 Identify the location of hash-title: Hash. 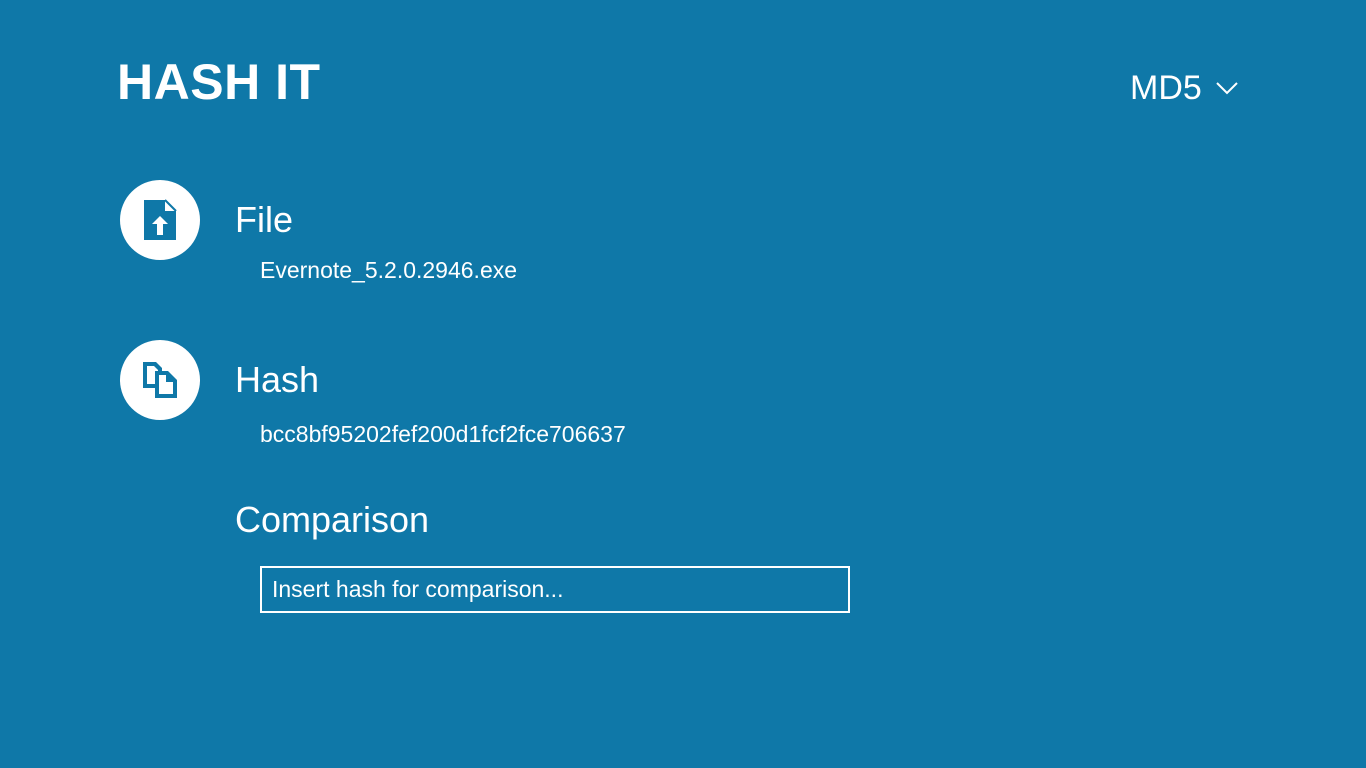
(277, 379).